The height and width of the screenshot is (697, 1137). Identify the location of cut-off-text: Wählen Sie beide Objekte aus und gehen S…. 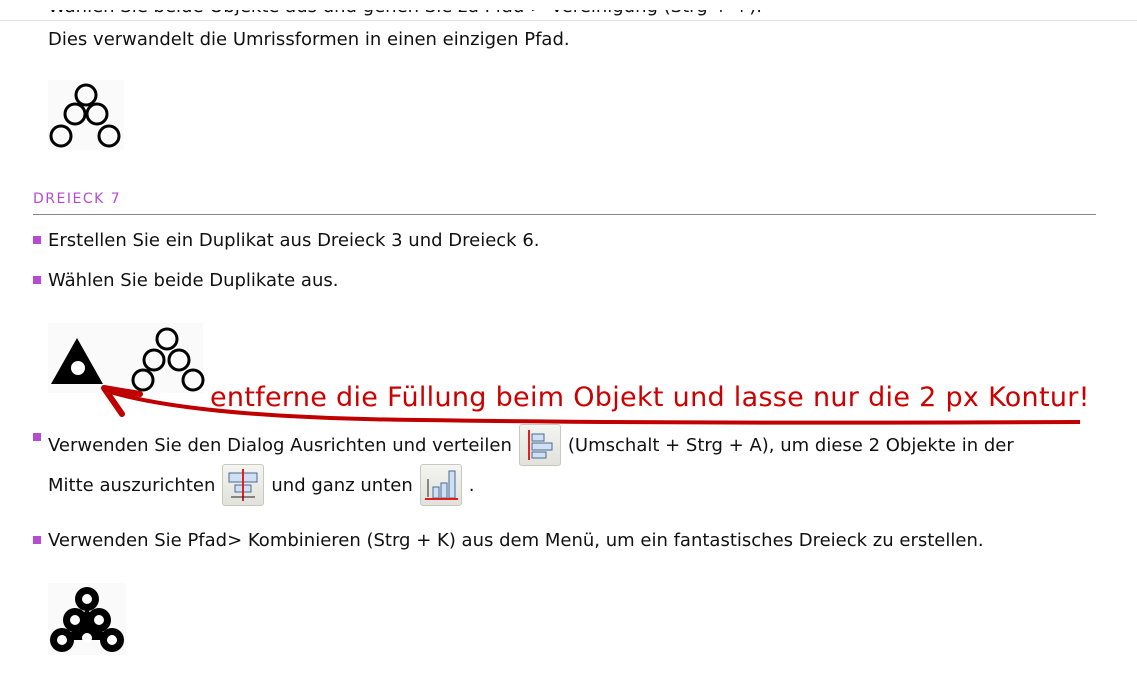
(405, 8).